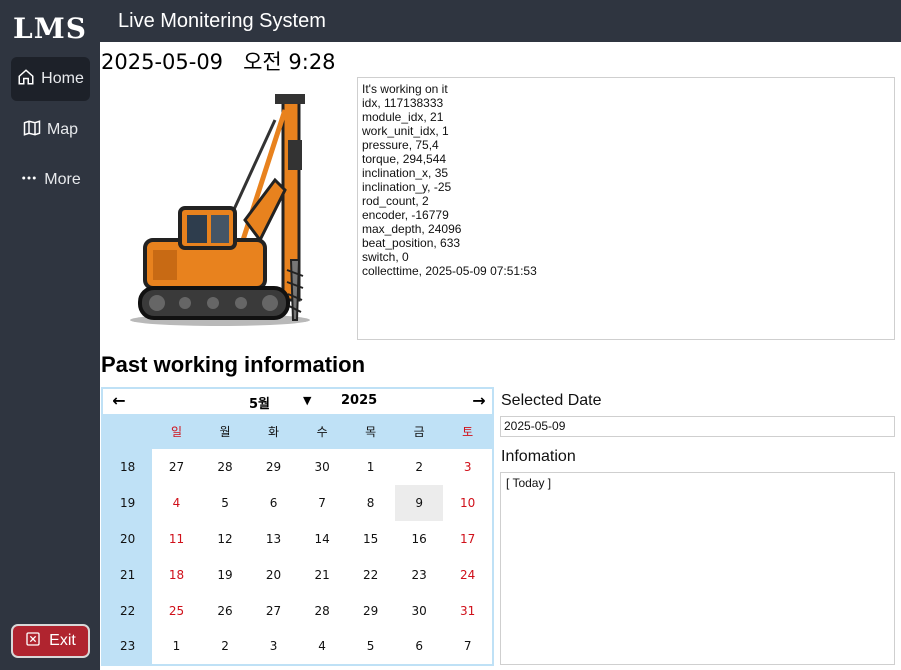 The height and width of the screenshot is (670, 901). I want to click on status-line: It's working on it, so click(405, 89).